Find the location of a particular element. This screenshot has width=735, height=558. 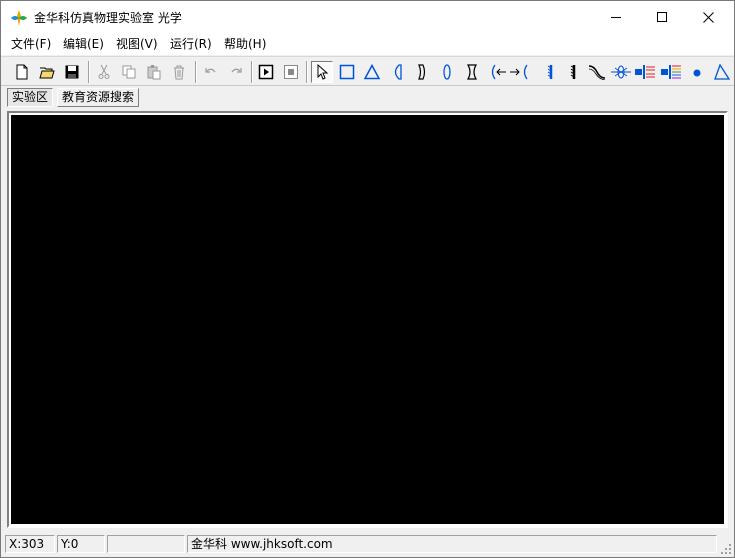

tab-lab-area: 实验区 is located at coordinates (30, 97).